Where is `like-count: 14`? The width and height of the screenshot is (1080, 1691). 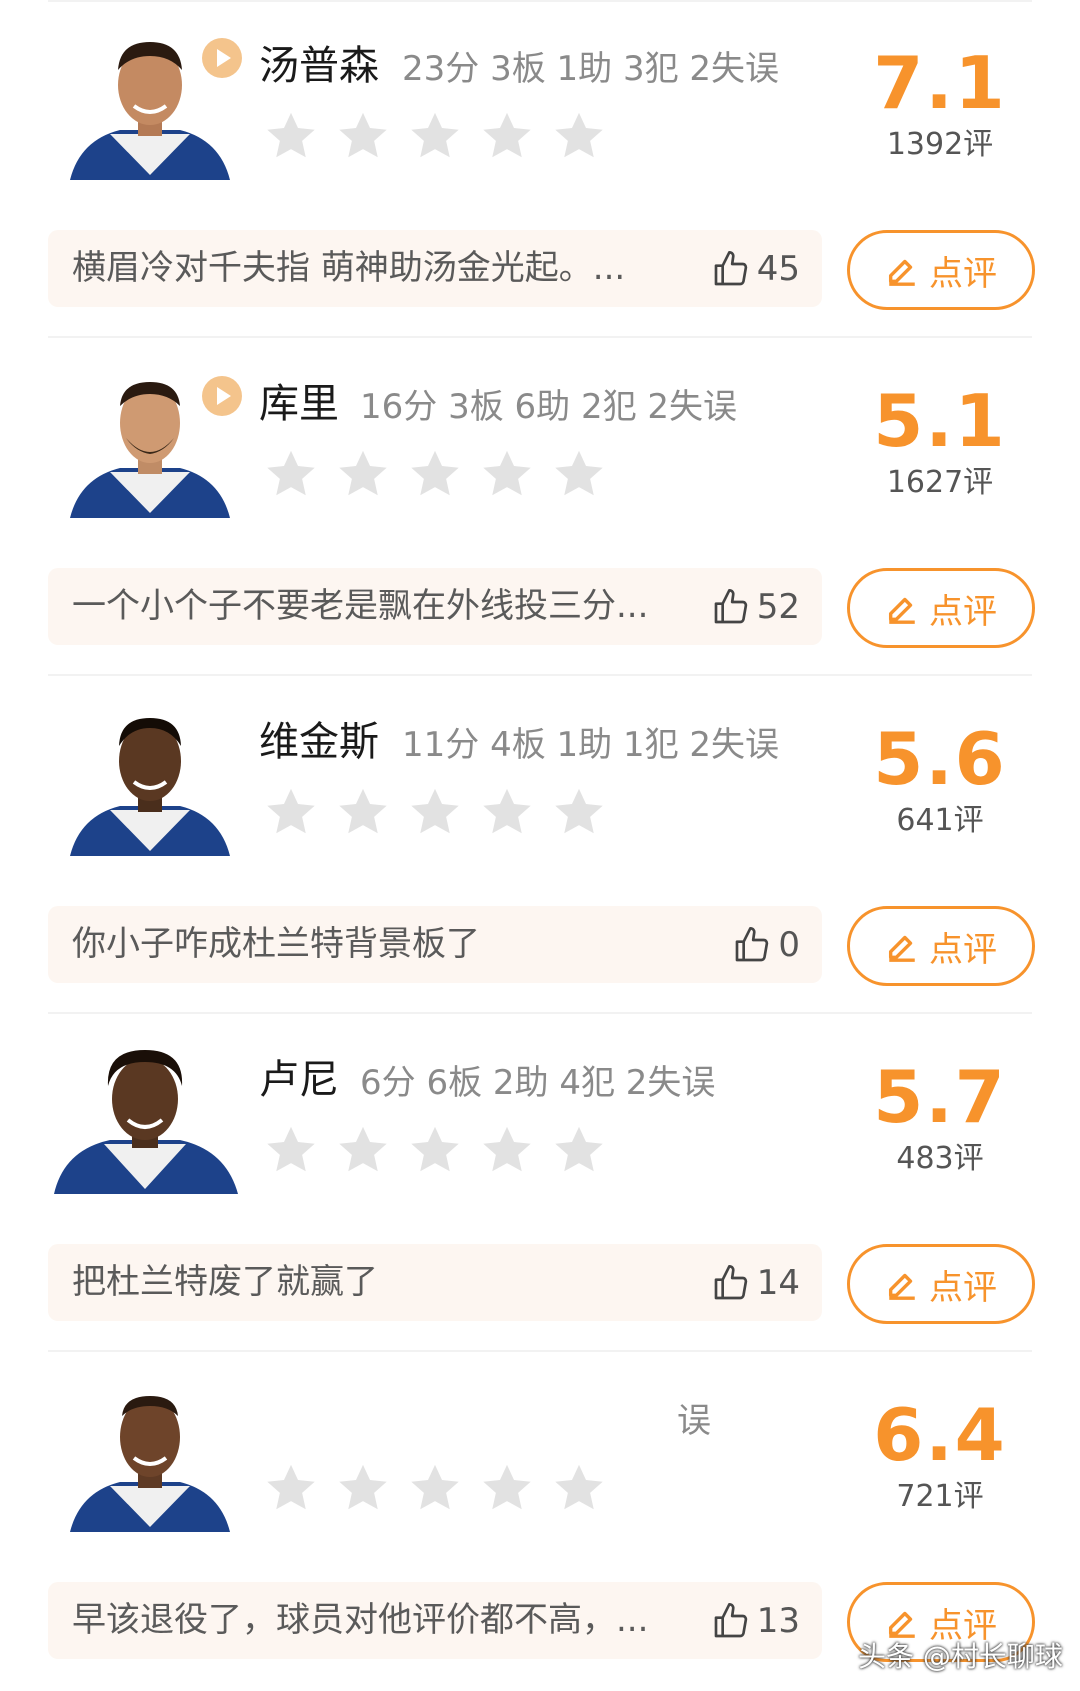 like-count: 14 is located at coordinates (778, 1282).